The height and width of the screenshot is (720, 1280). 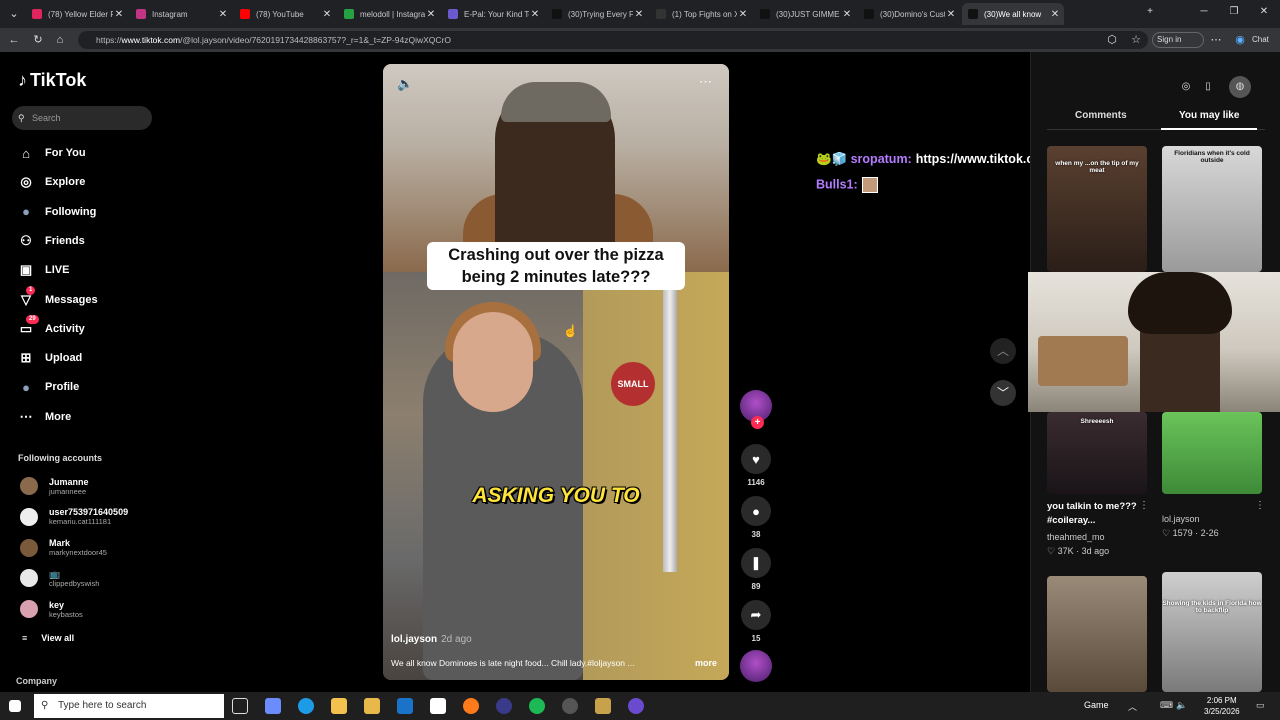 I want to click on volume-icon: 🔈, so click(x=405, y=84).